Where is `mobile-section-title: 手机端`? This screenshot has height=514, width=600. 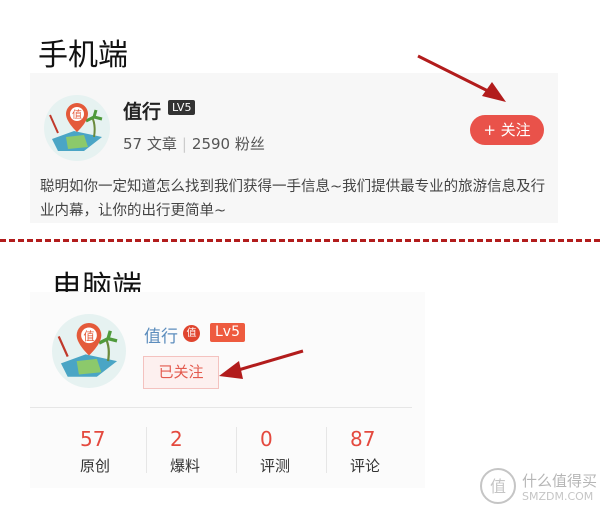 mobile-section-title: 手机端 is located at coordinates (83, 55).